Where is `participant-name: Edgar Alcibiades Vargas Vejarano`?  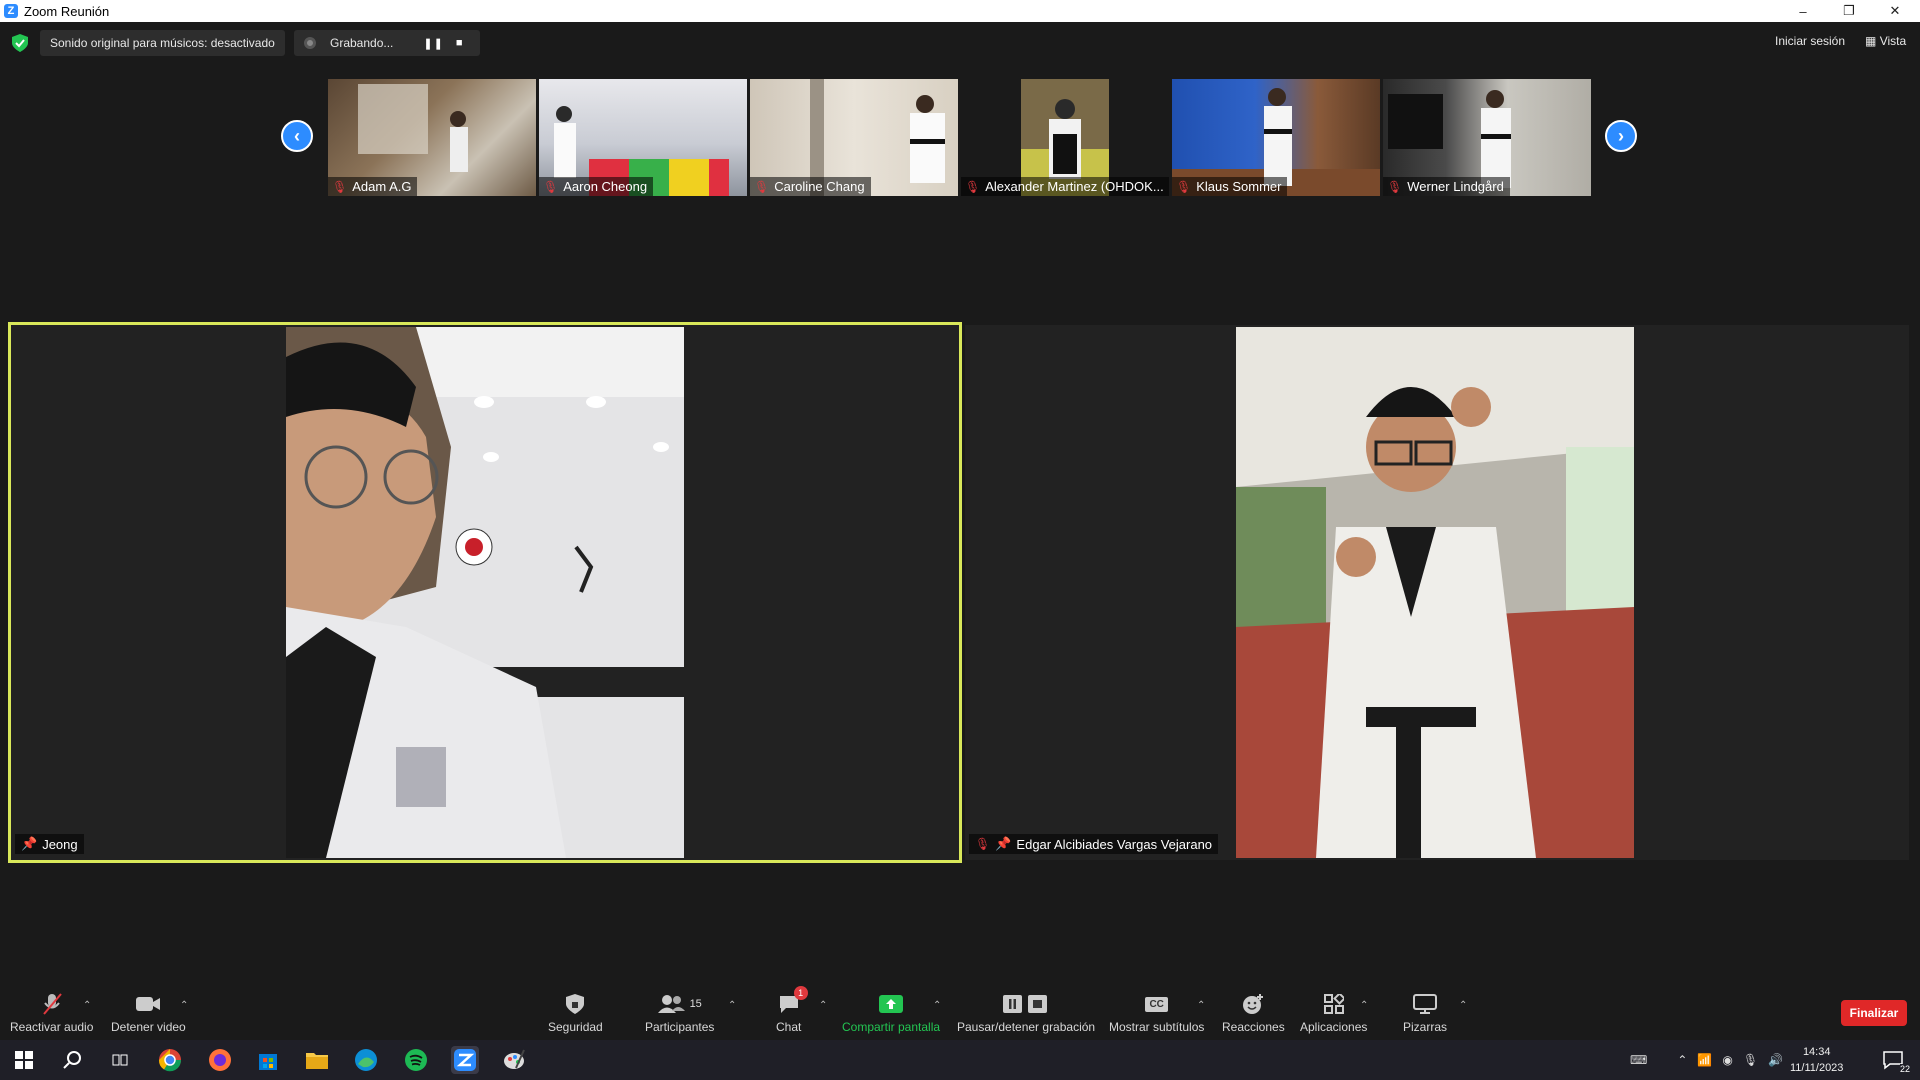
participant-name: Edgar Alcibiades Vargas Vejarano is located at coordinates (1114, 844).